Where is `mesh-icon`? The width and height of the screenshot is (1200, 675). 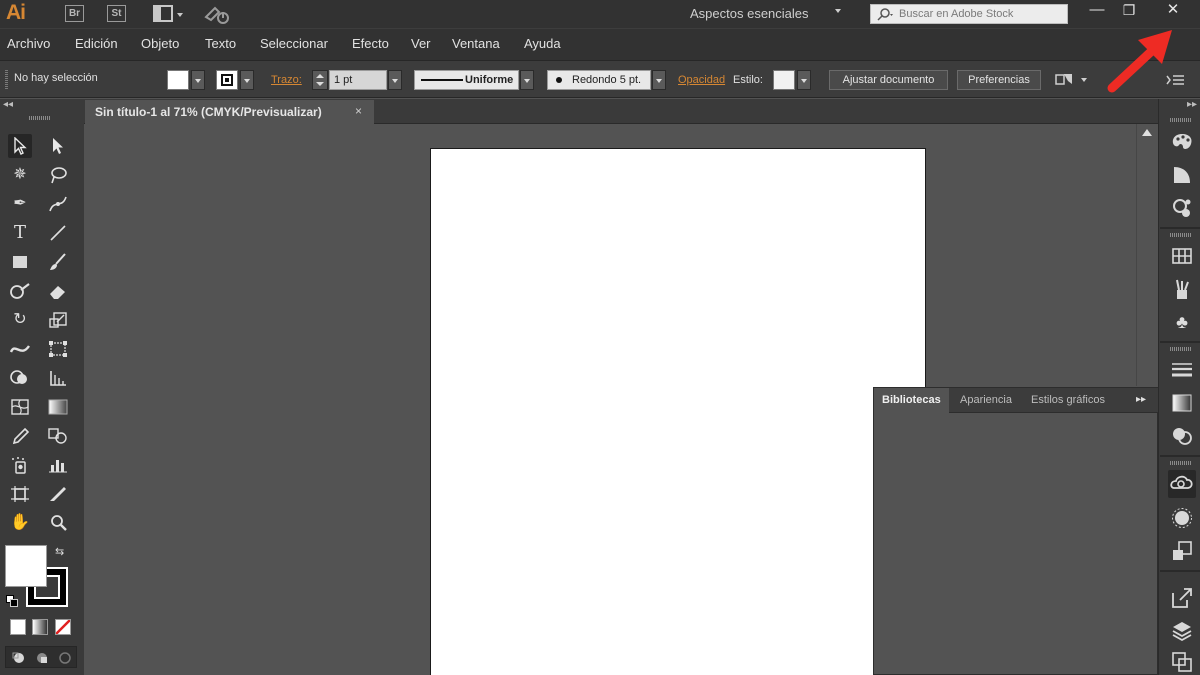 mesh-icon is located at coordinates (20, 407).